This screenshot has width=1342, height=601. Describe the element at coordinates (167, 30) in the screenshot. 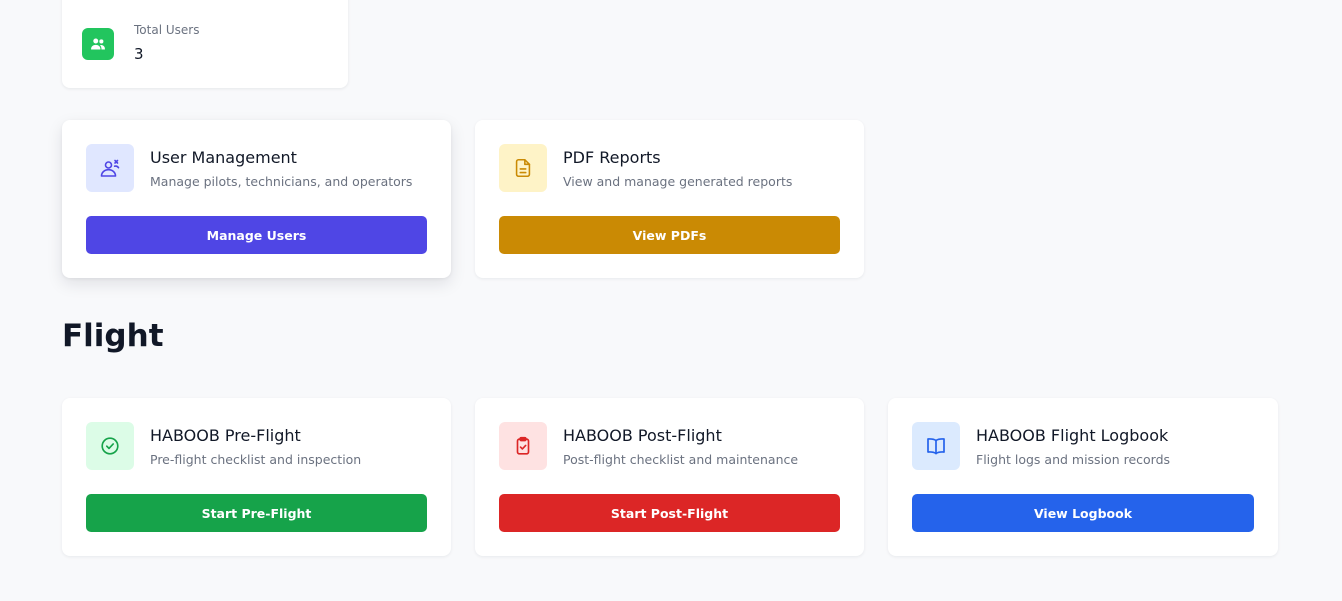

I see `total-users-label: Total Users` at that location.